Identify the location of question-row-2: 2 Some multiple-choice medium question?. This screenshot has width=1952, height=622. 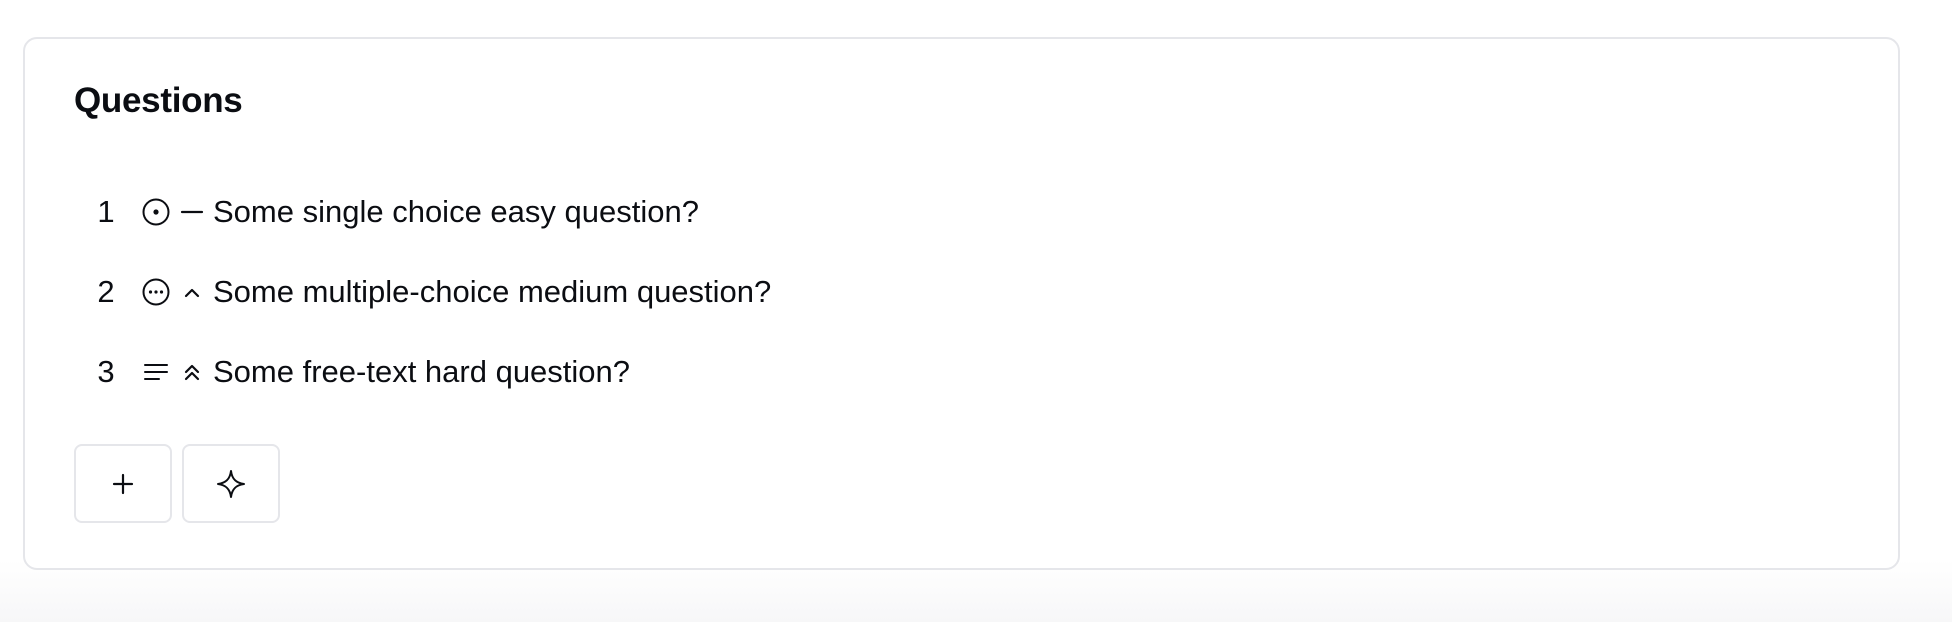
(398, 292).